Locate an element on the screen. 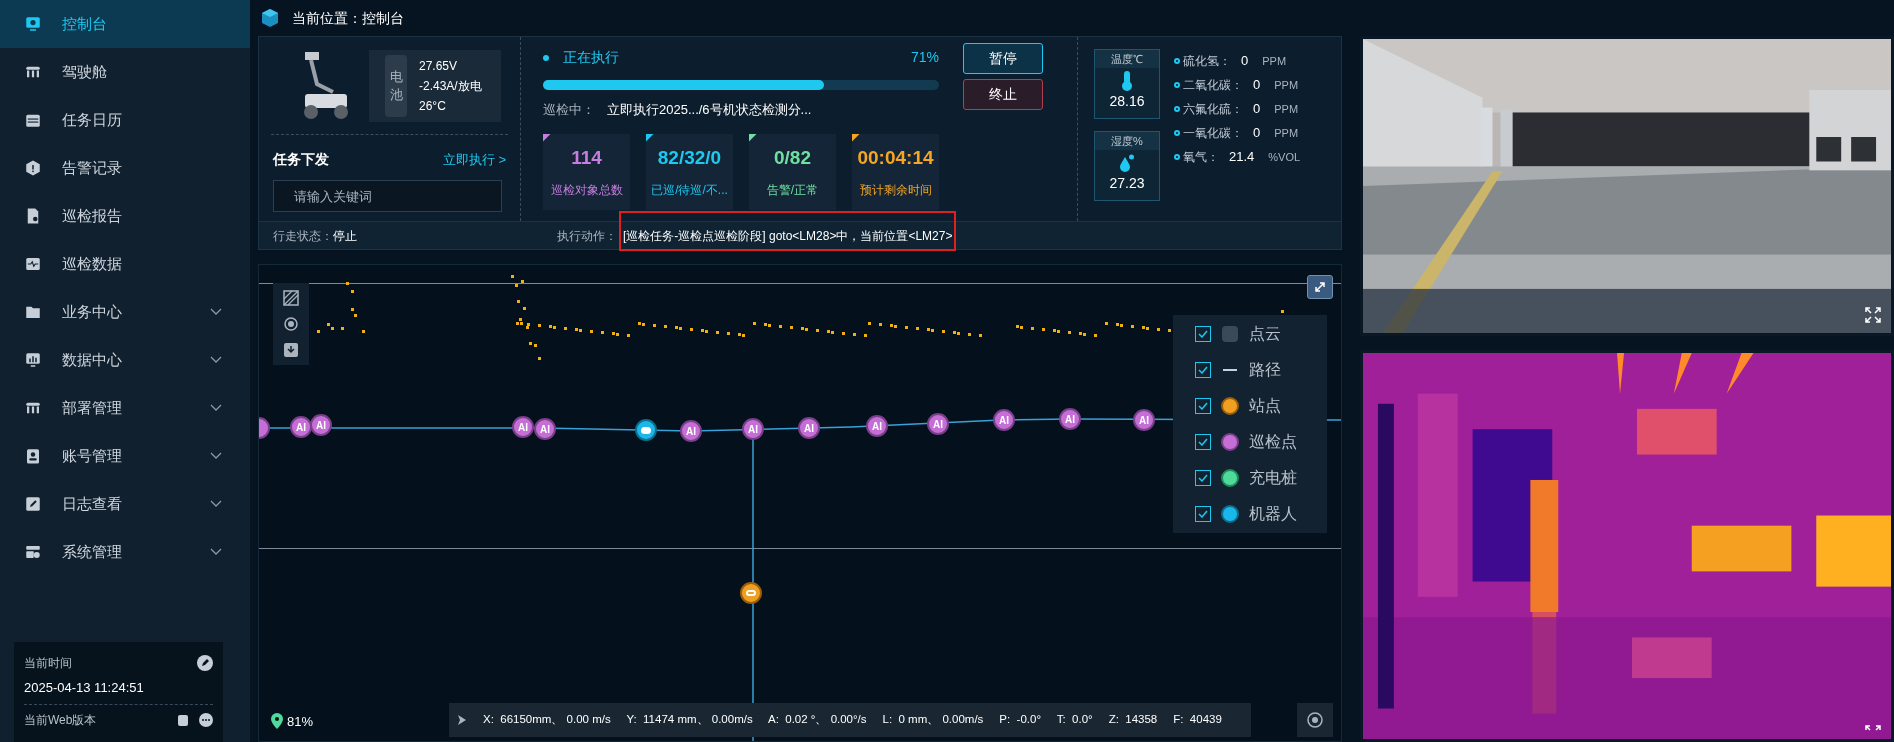  search-field: 请输入关键词 is located at coordinates (387, 196).